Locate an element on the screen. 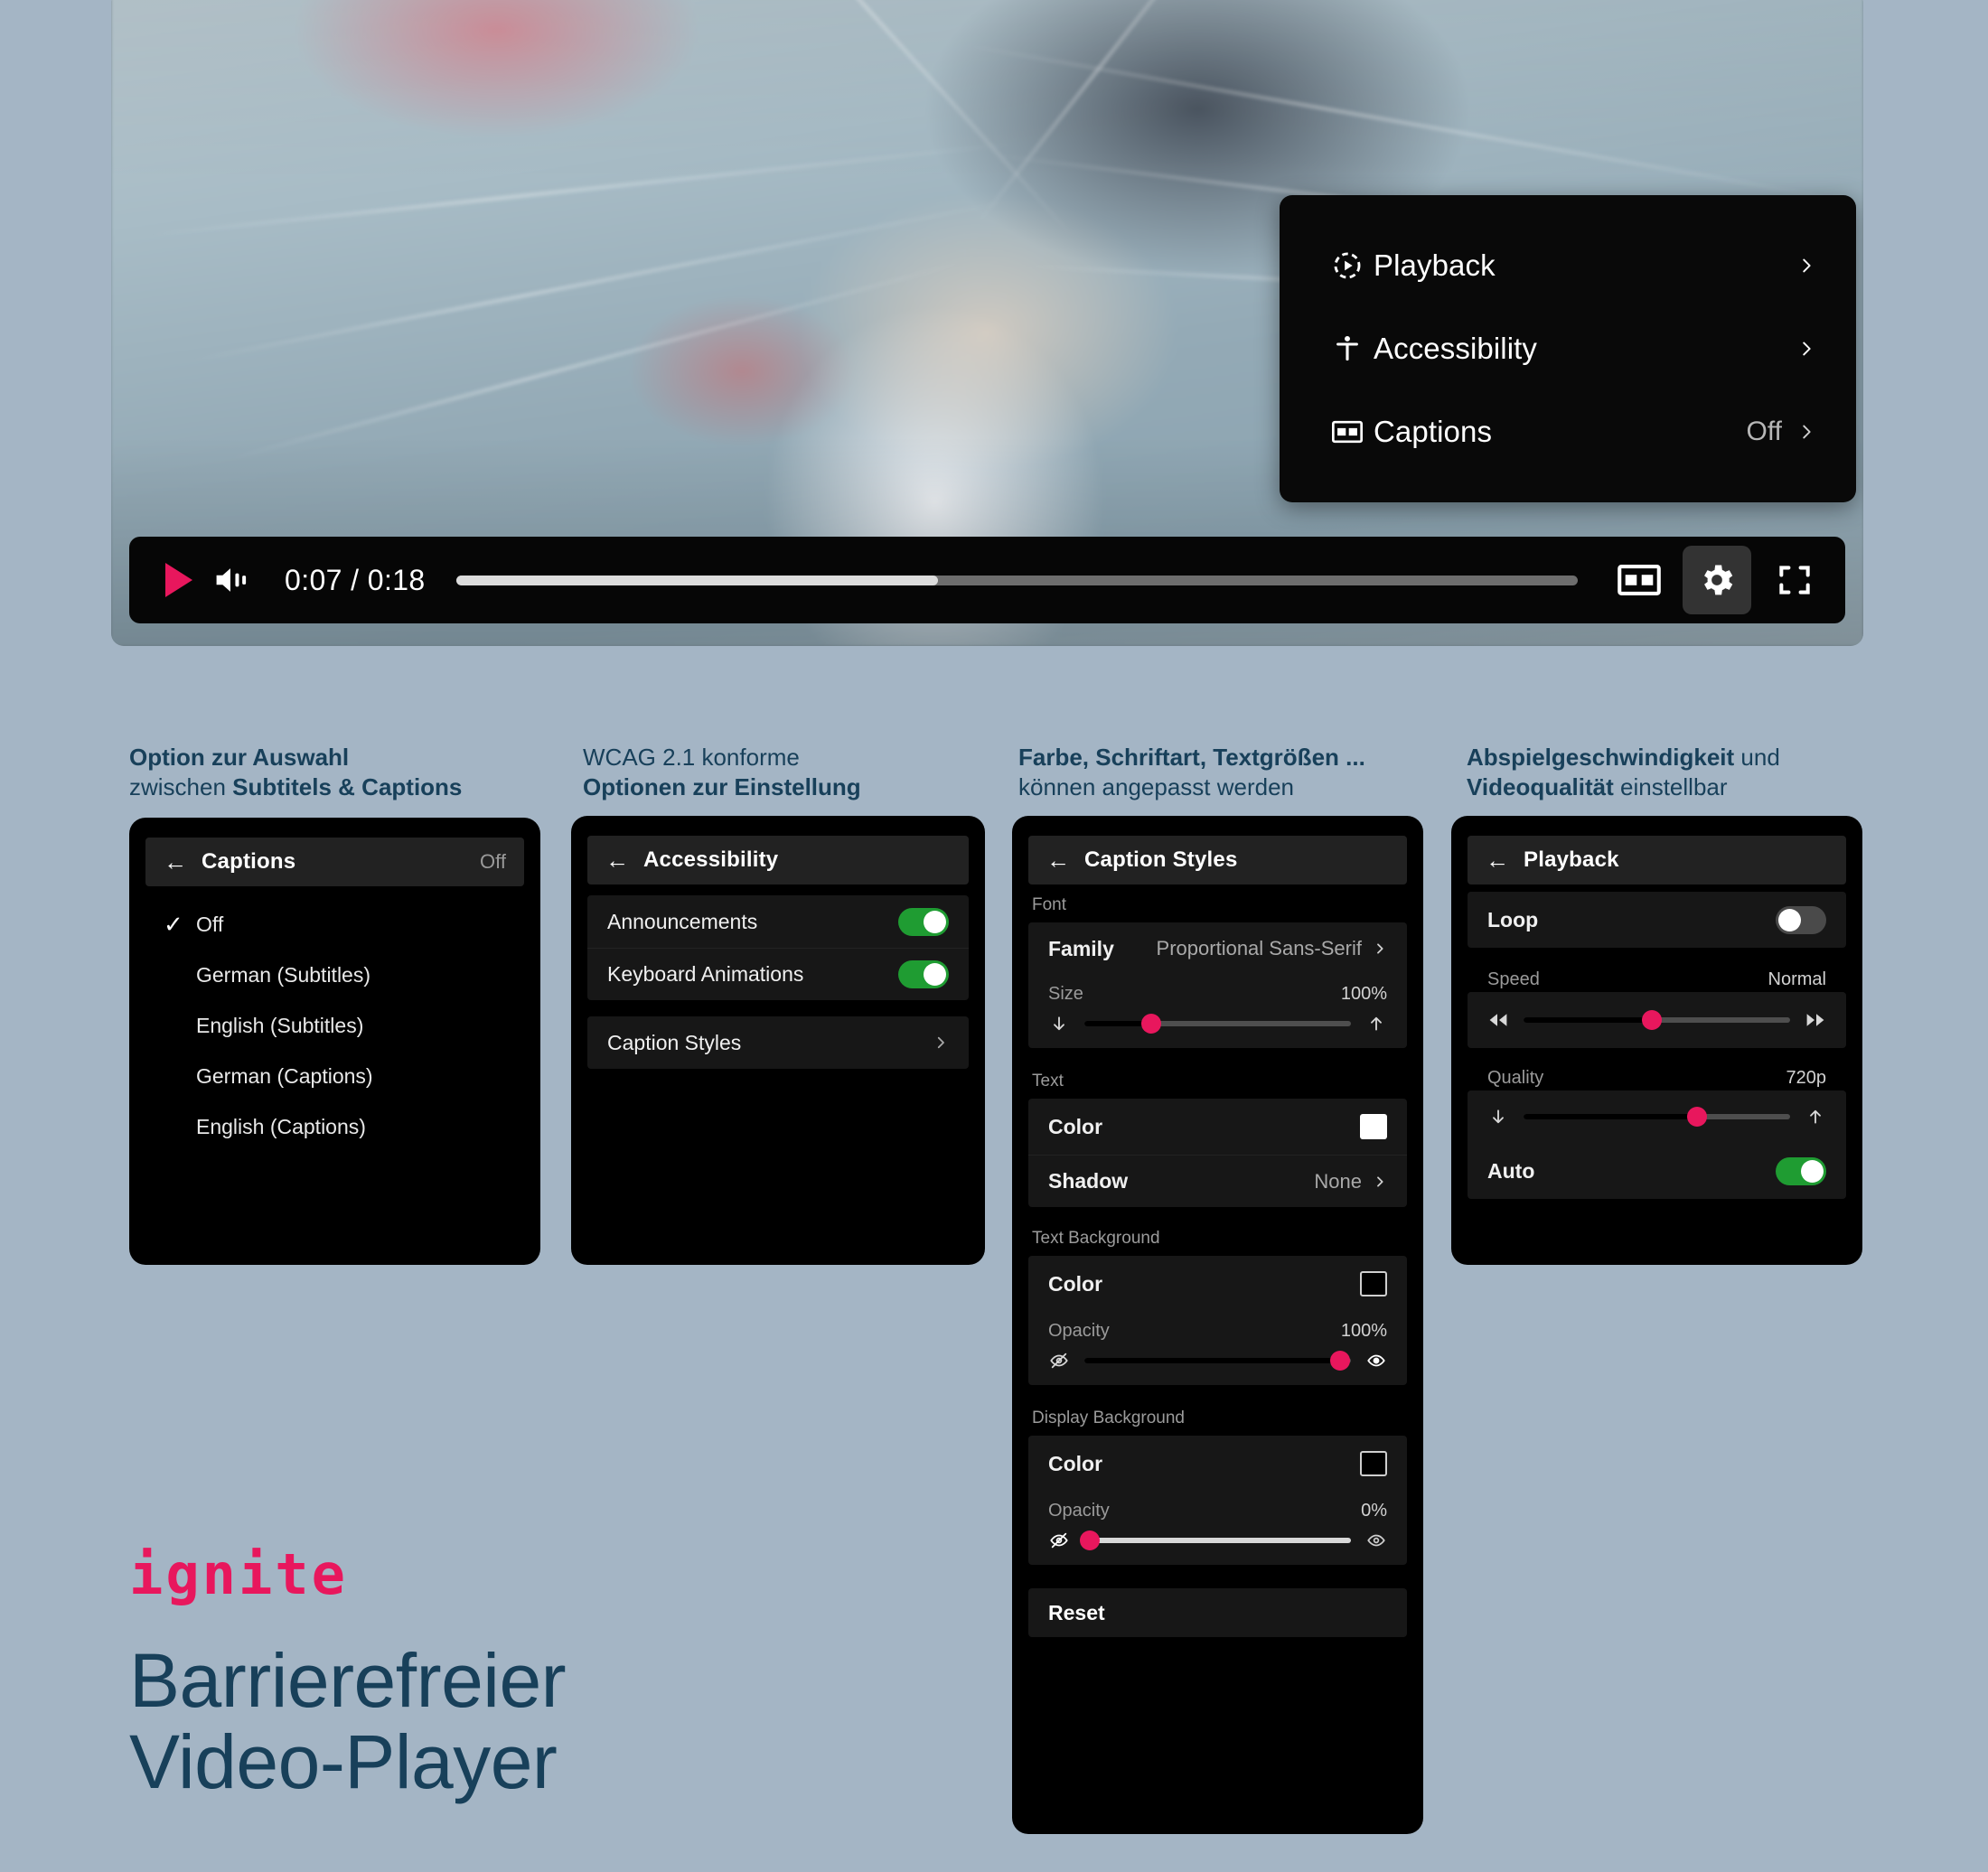 This screenshot has width=1988, height=1872. fast-forward-icon is located at coordinates (1815, 1020).